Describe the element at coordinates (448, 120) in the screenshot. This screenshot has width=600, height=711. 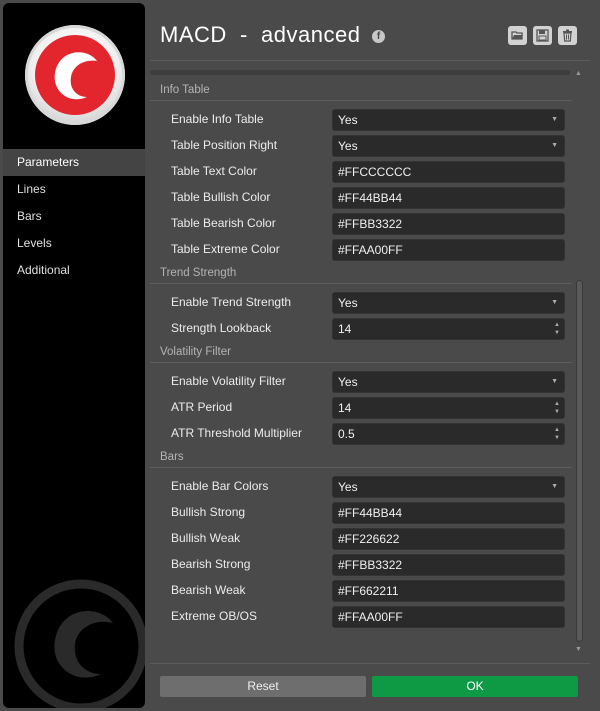
I see `enable-info-table-select: Yes ▼` at that location.